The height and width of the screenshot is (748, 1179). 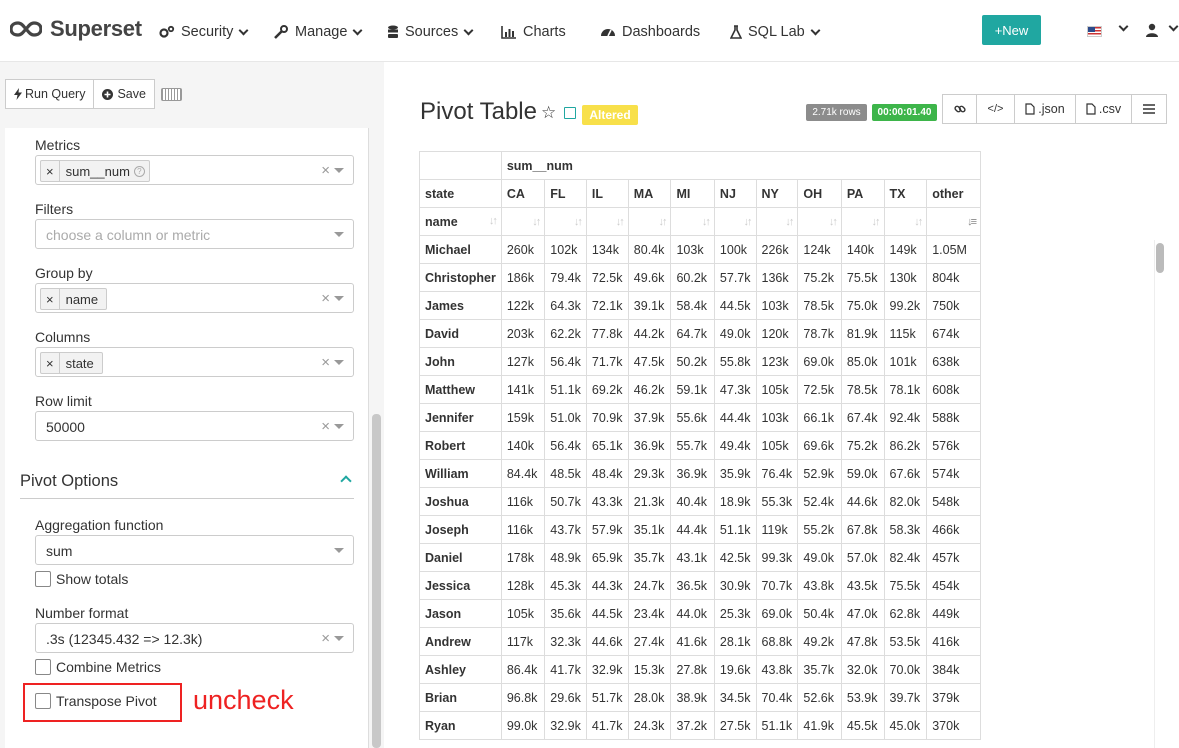 I want to click on run-query-button: Run Query, so click(x=50, y=94).